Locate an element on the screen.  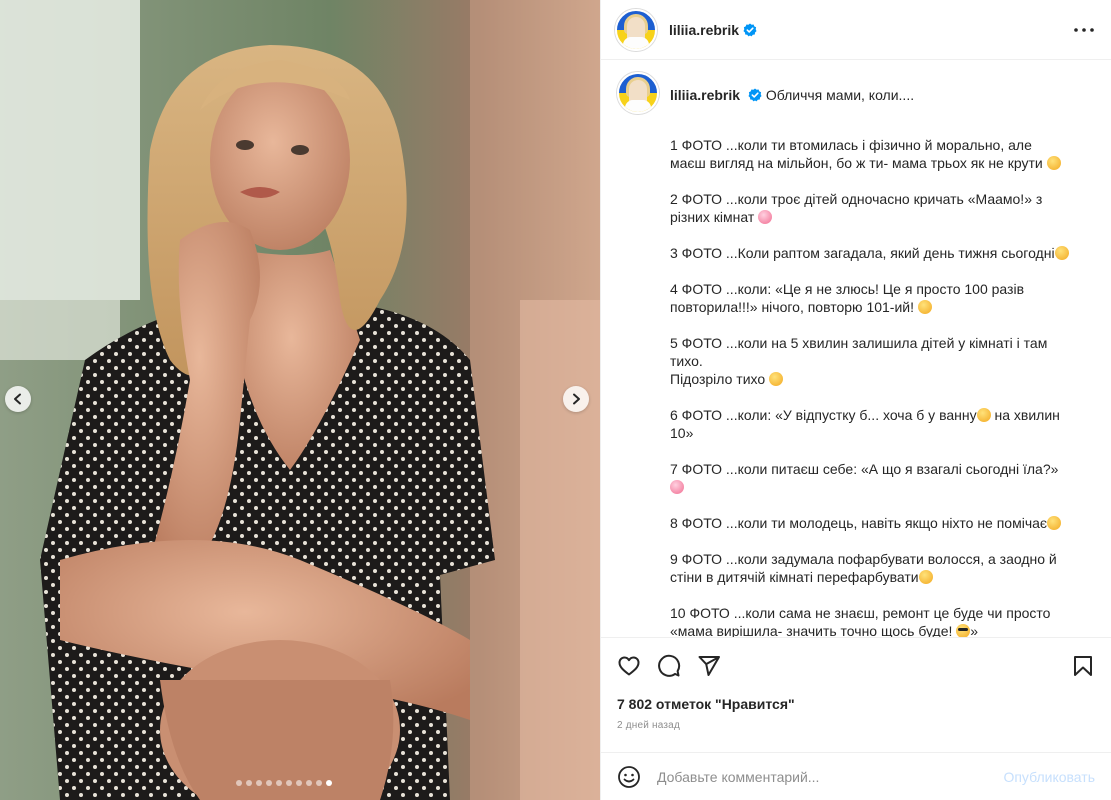
more-options-button is located at coordinates (1084, 30).